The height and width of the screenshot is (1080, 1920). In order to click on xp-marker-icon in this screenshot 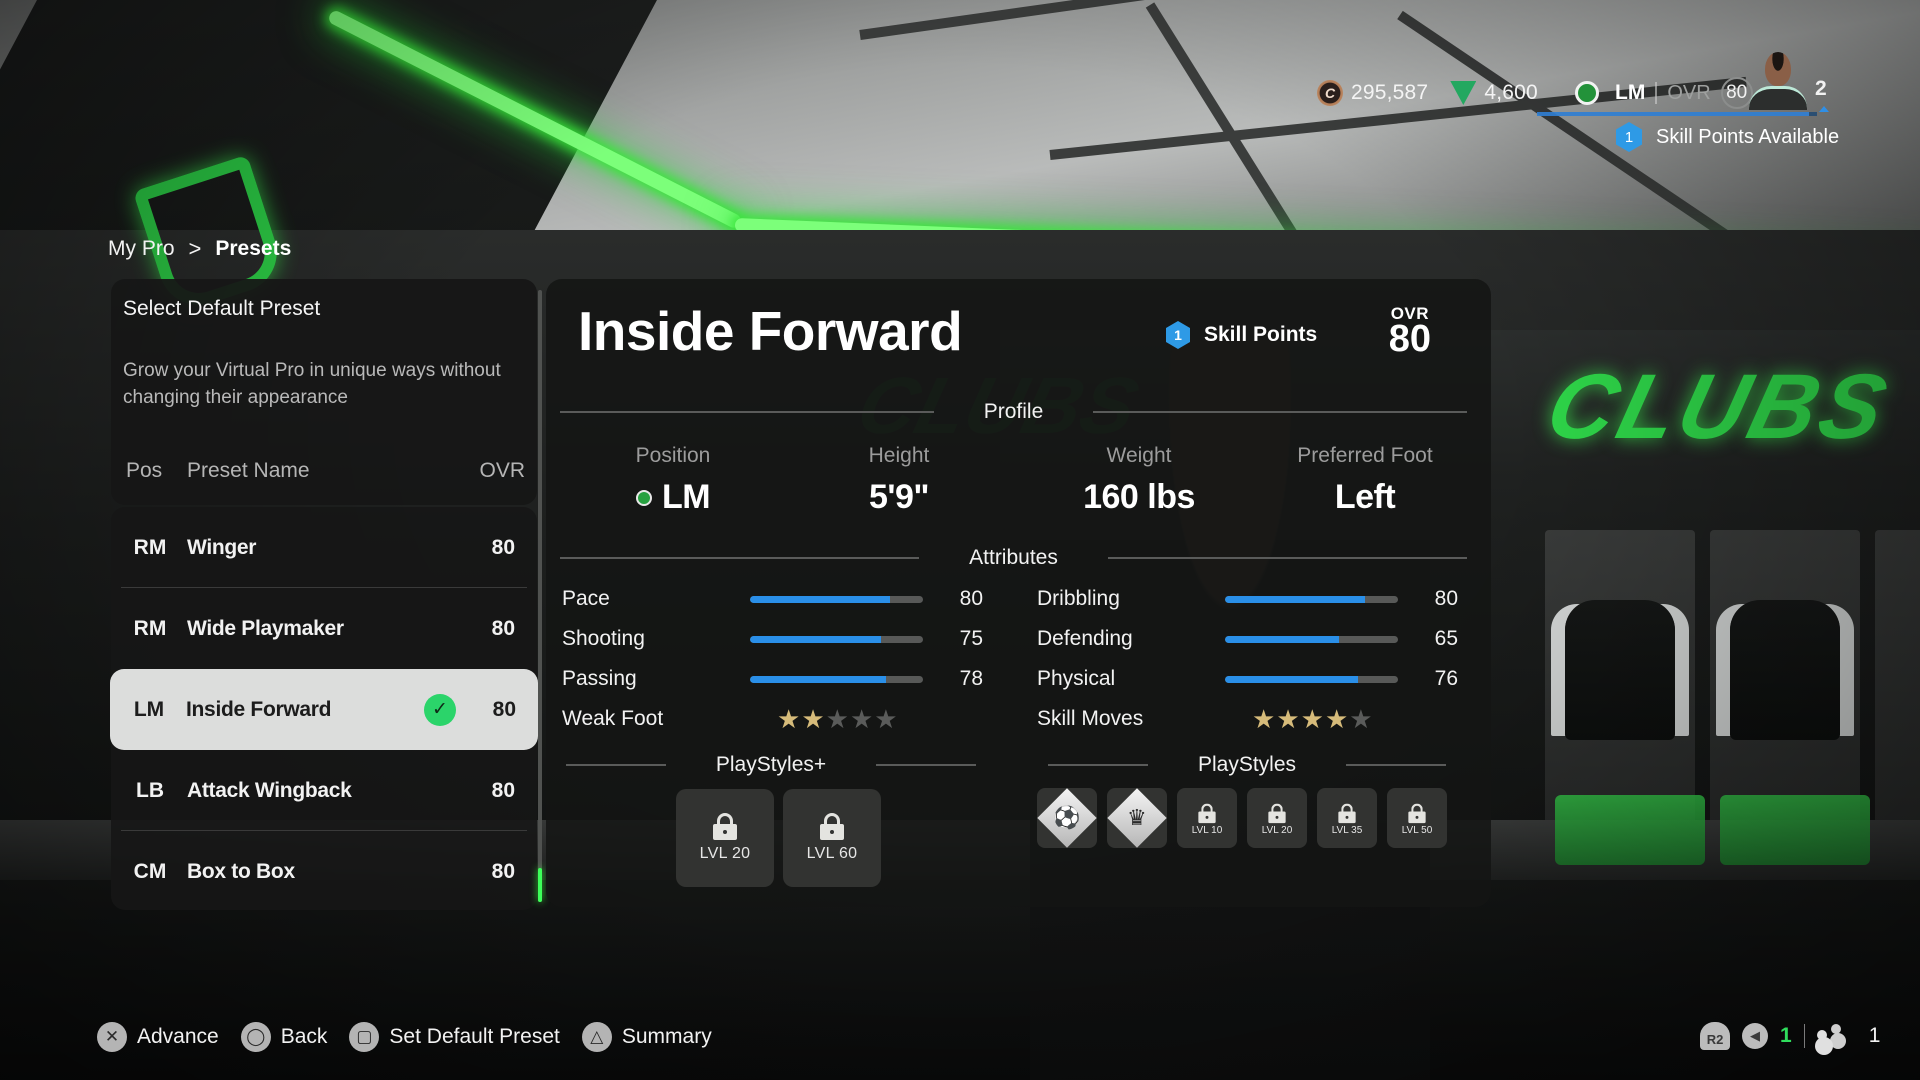, I will do `click(1824, 109)`.